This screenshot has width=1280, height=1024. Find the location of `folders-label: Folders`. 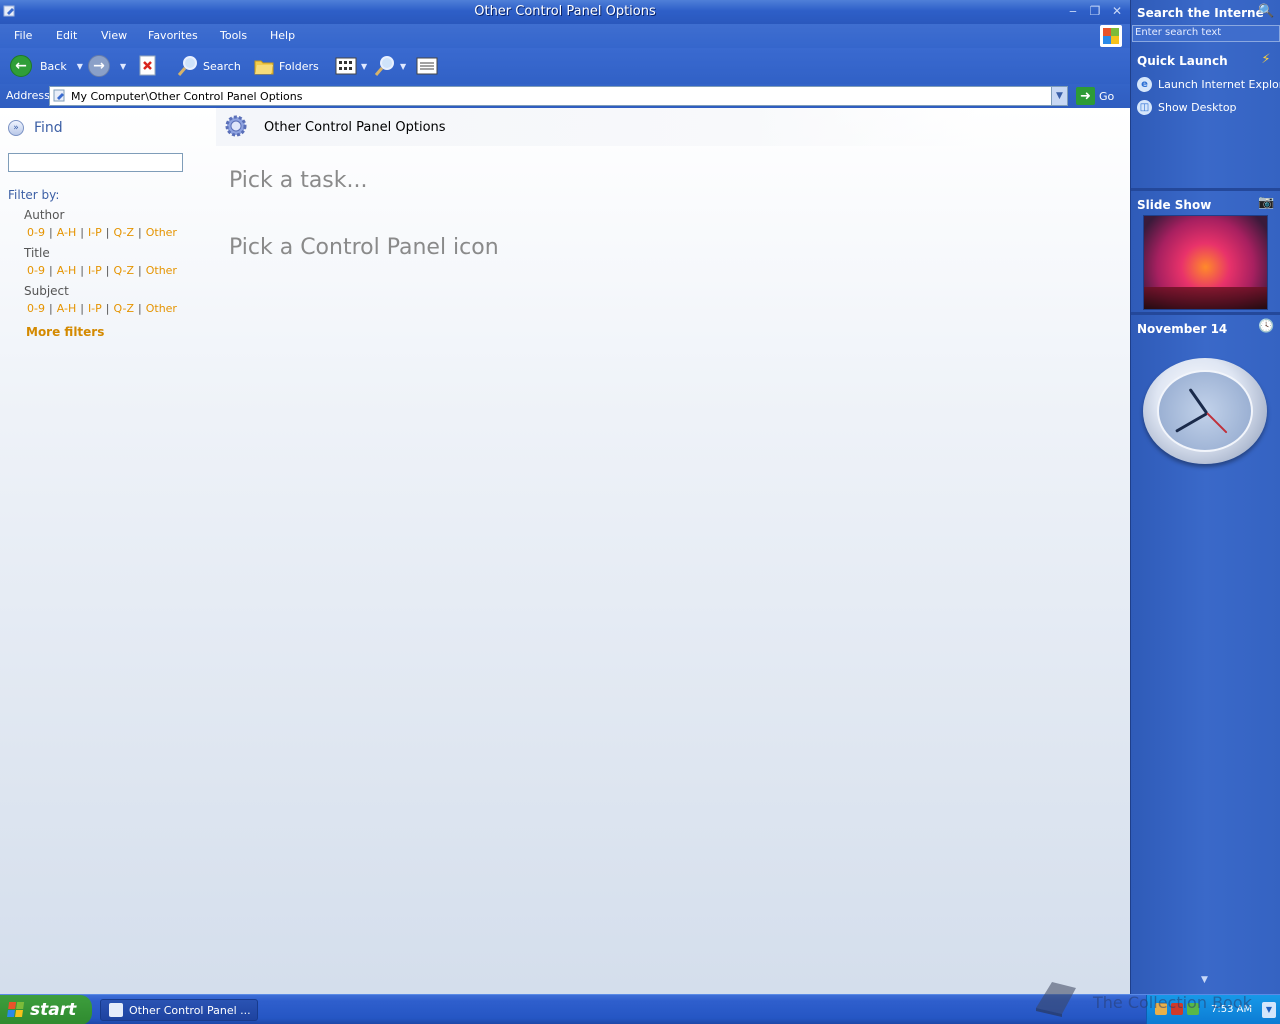

folders-label: Folders is located at coordinates (299, 66).